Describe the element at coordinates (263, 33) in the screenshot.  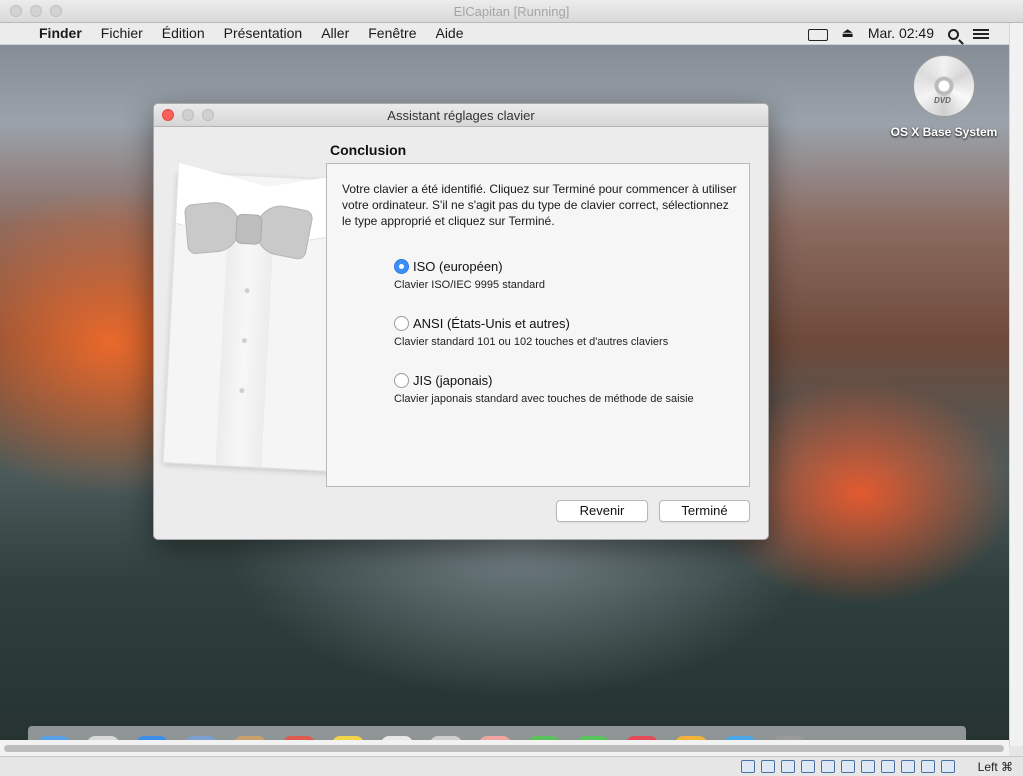
I see `menu-presentation: Présentation` at that location.